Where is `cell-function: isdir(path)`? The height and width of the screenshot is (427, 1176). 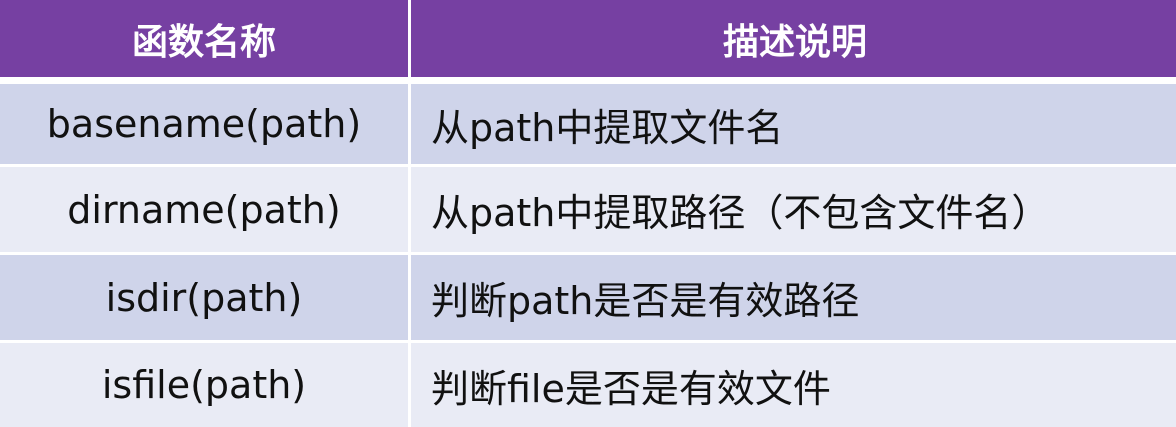
cell-function: isdir(path) is located at coordinates (204, 297).